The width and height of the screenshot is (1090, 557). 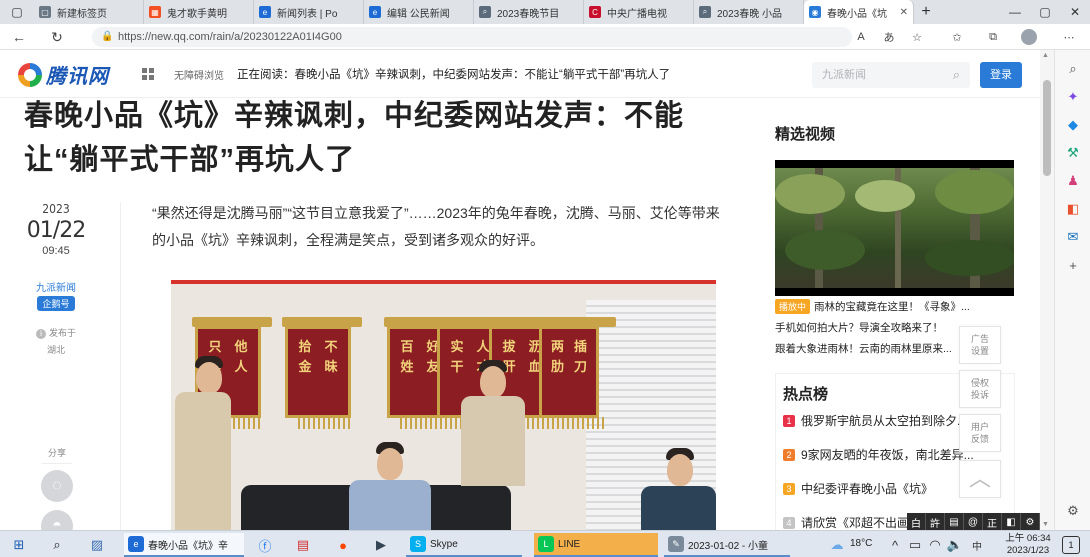 I want to click on video-player, so click(x=894, y=228).